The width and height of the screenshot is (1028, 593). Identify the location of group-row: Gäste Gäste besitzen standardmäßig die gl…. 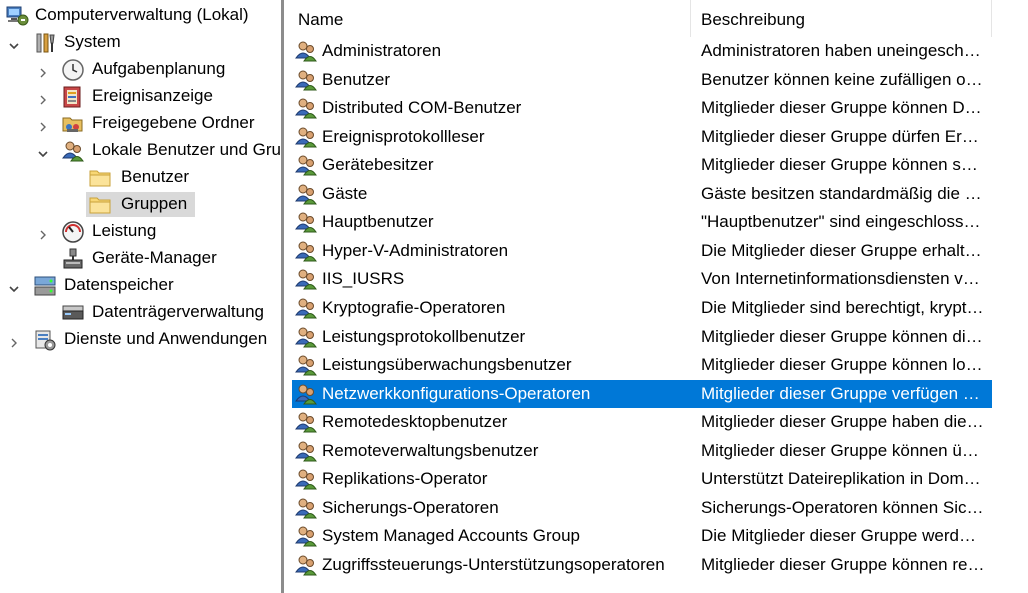
(642, 194).